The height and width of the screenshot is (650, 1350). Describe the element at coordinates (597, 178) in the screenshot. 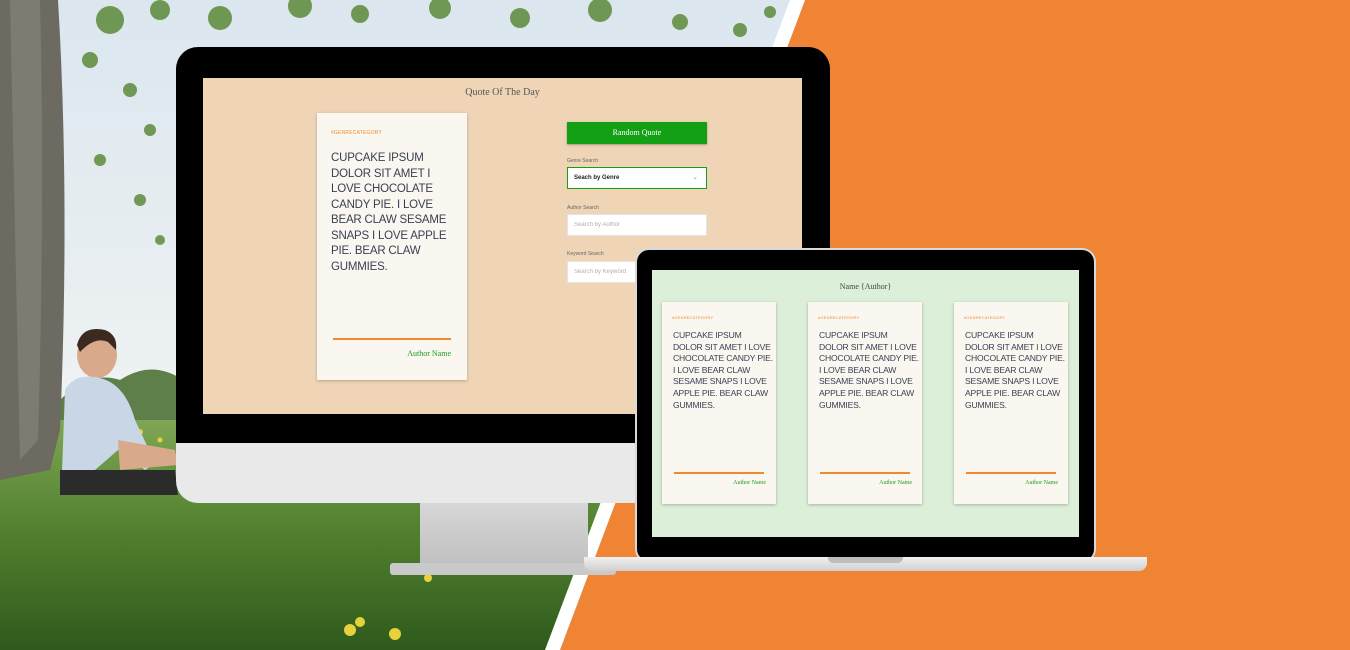

I see `genre-select-value: Seach by Genre` at that location.